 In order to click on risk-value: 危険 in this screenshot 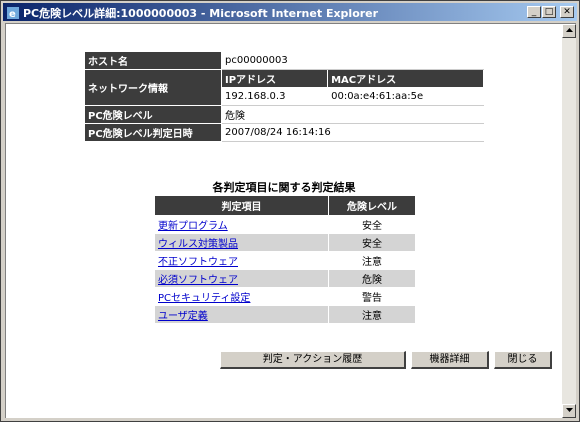, I will do `click(352, 114)`.